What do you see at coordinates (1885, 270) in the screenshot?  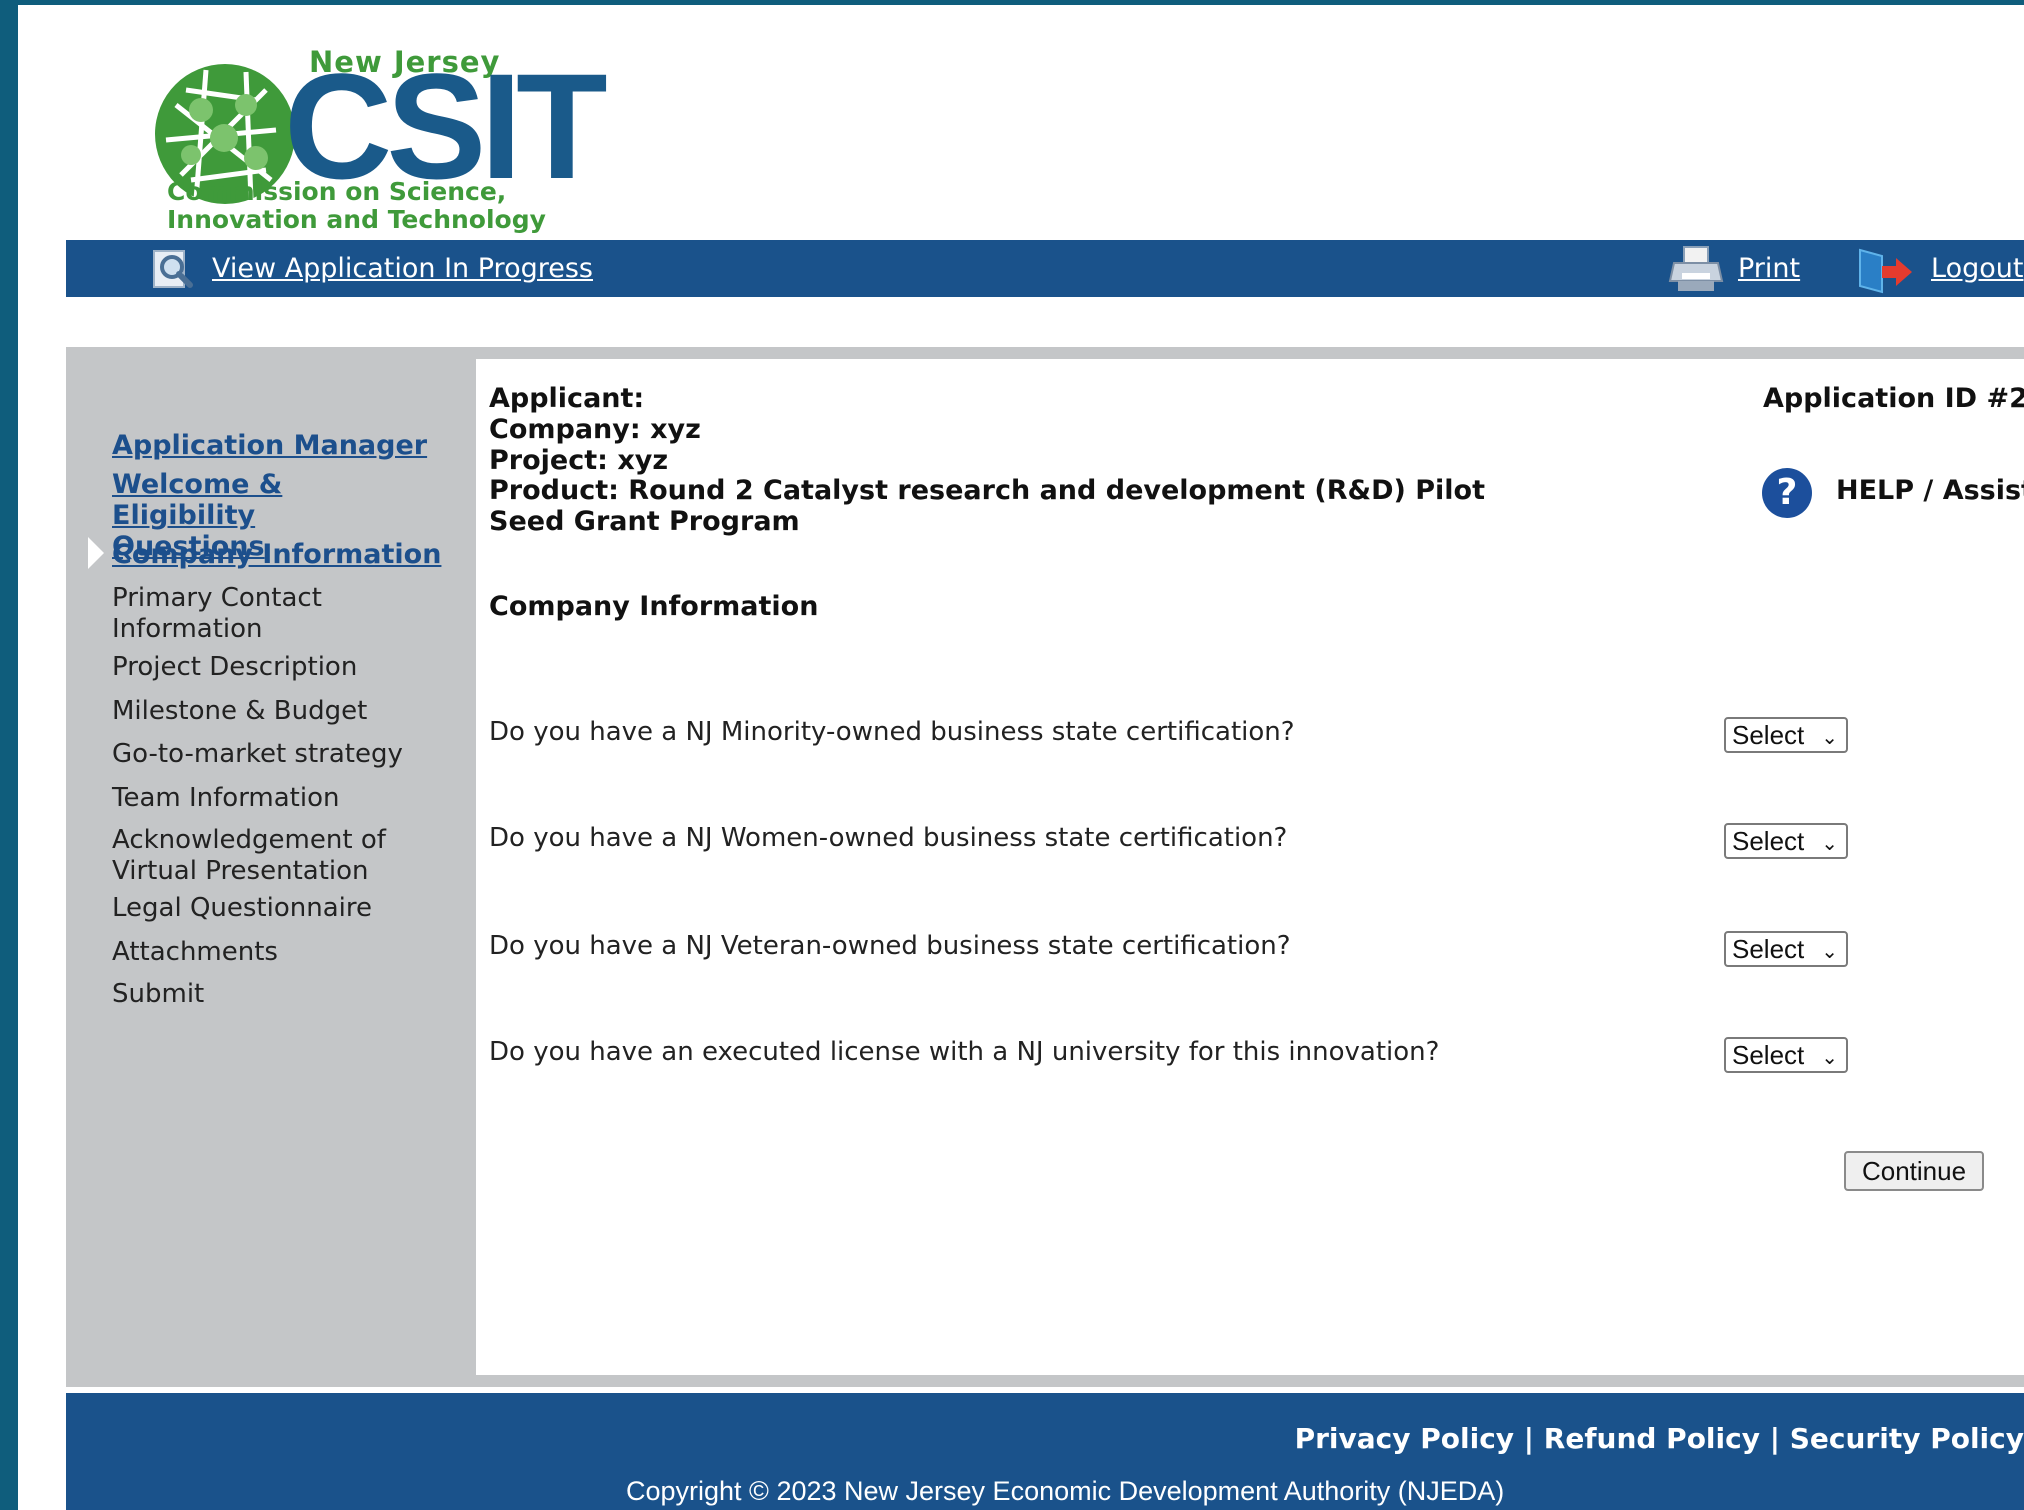 I see `logout-icon` at bounding box center [1885, 270].